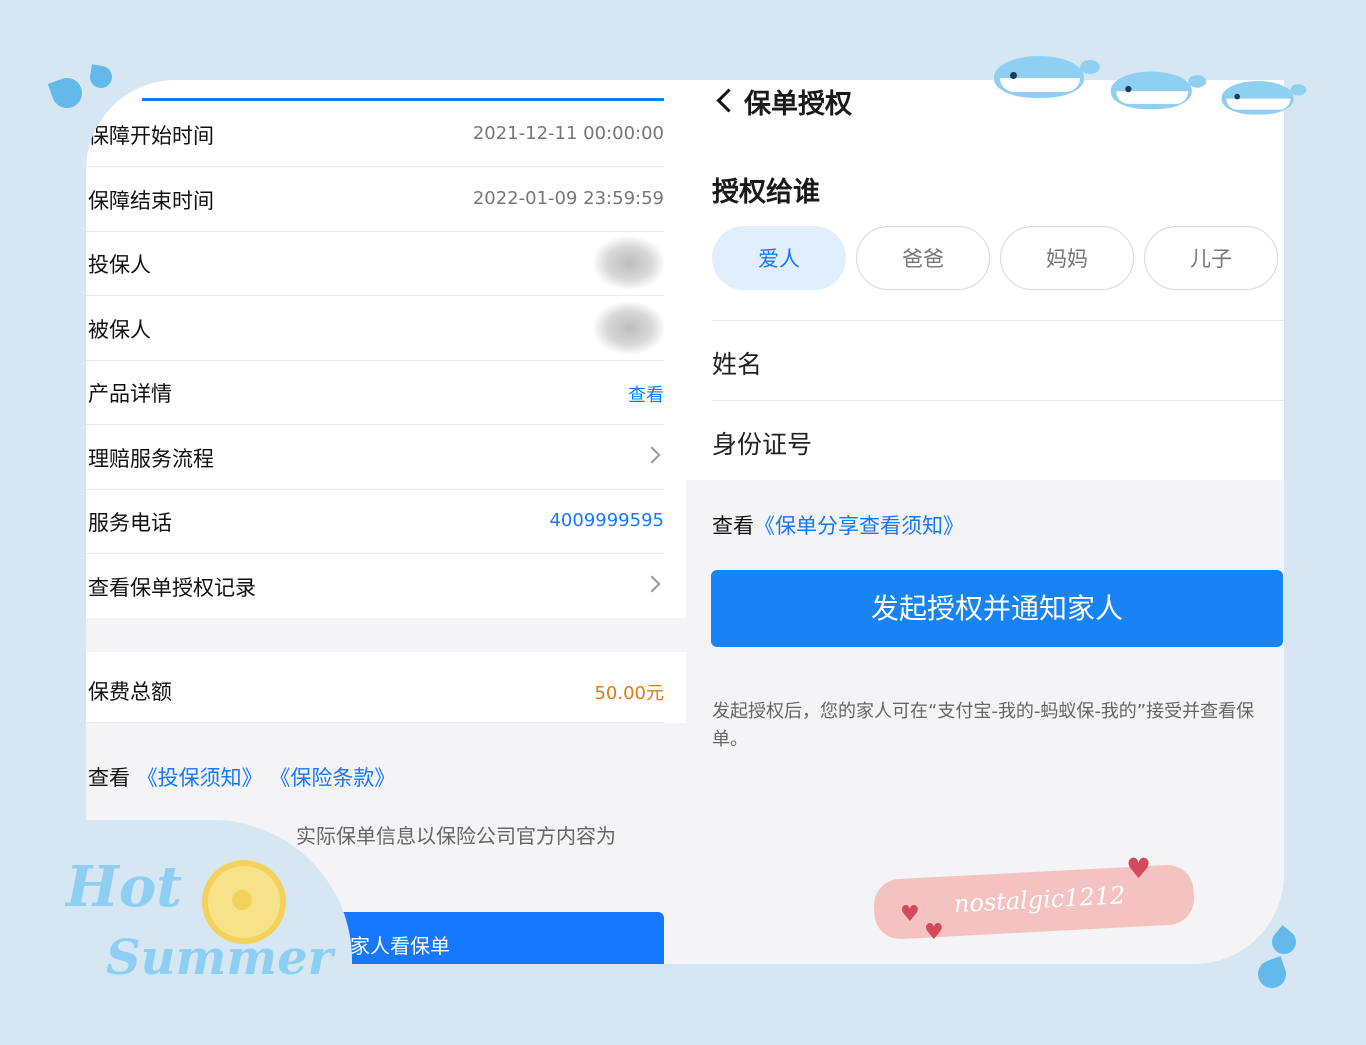 This screenshot has height=1045, width=1366. I want to click on row-claim-process: 理赔服务流程, so click(375, 457).